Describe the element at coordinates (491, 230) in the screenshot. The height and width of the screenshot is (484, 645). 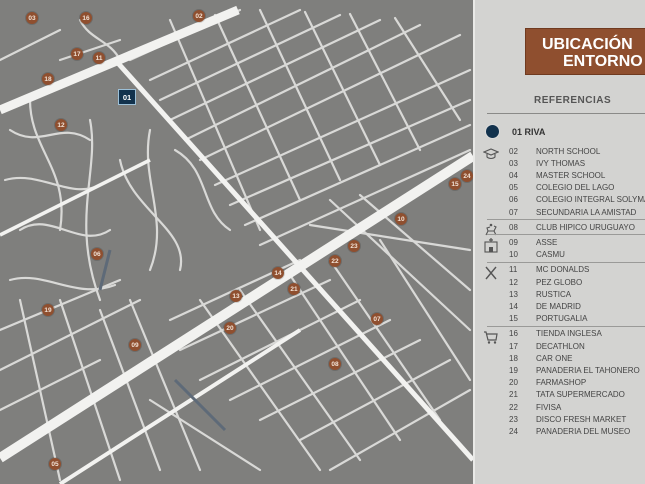
I see `horse-rider-icon` at that location.